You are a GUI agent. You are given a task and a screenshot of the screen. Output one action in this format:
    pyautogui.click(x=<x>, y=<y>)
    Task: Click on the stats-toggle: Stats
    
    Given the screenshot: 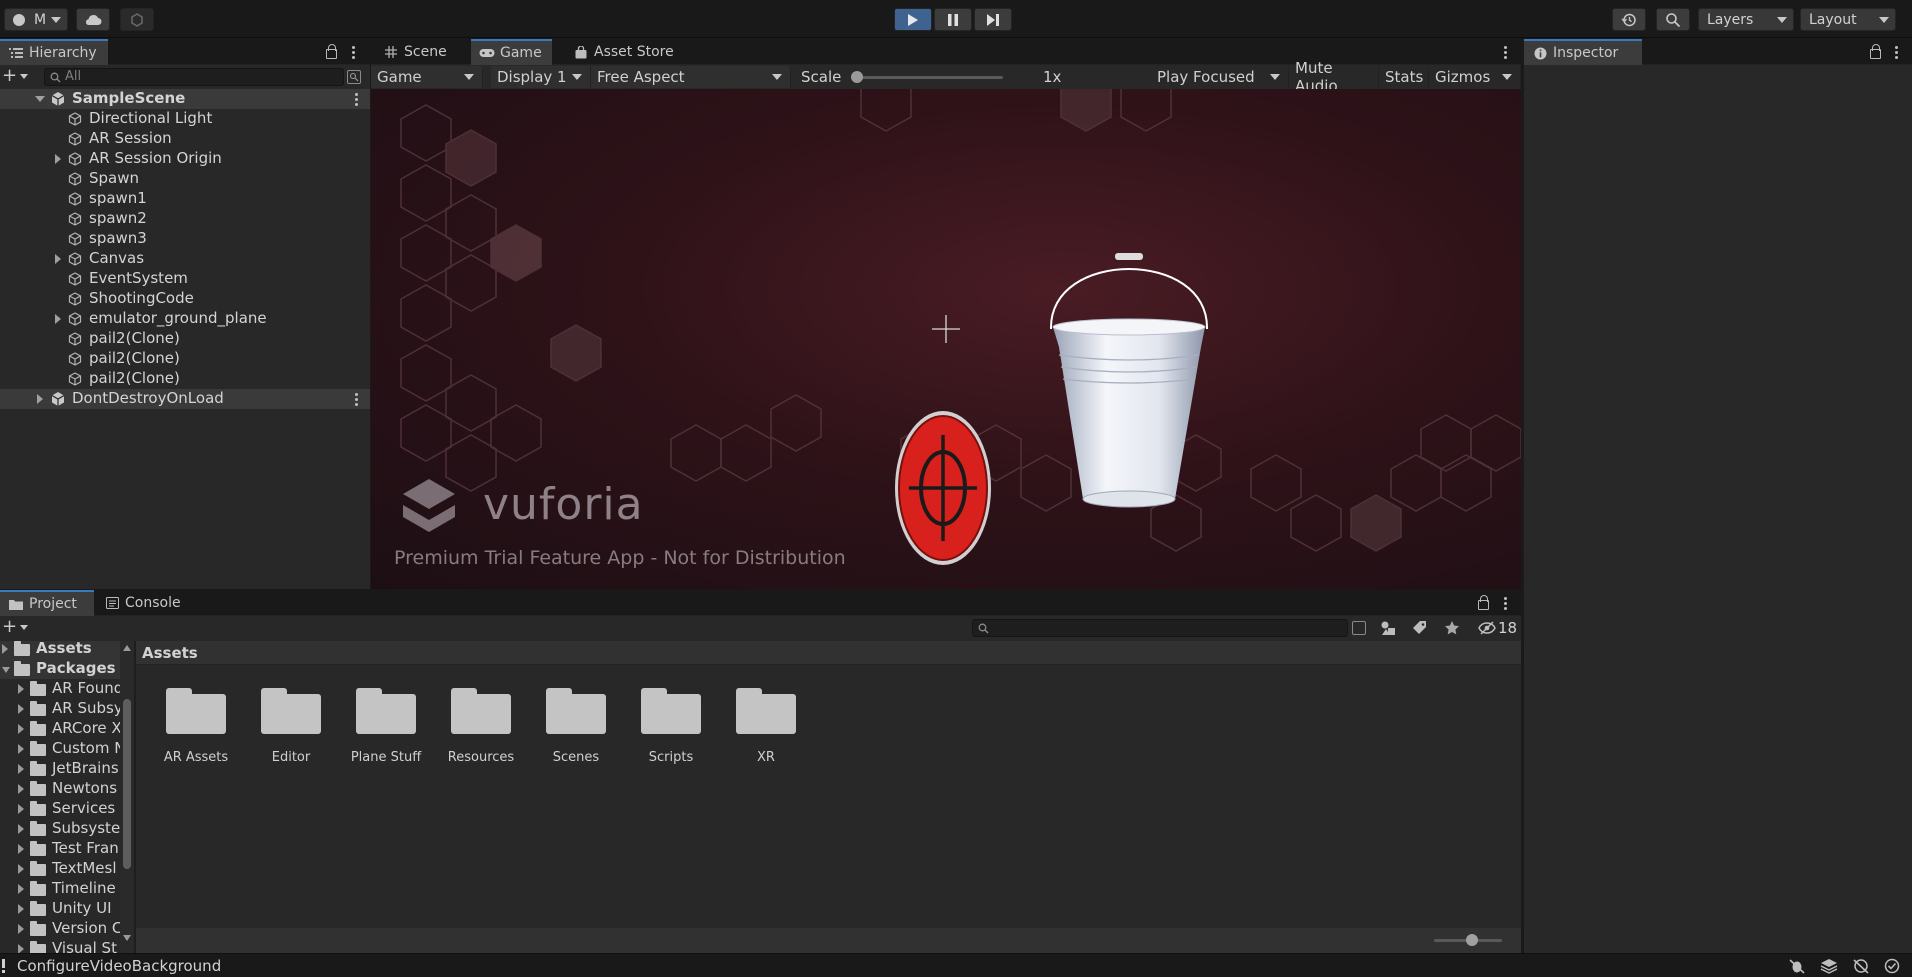 What is the action you would take?
    pyautogui.click(x=1404, y=77)
    